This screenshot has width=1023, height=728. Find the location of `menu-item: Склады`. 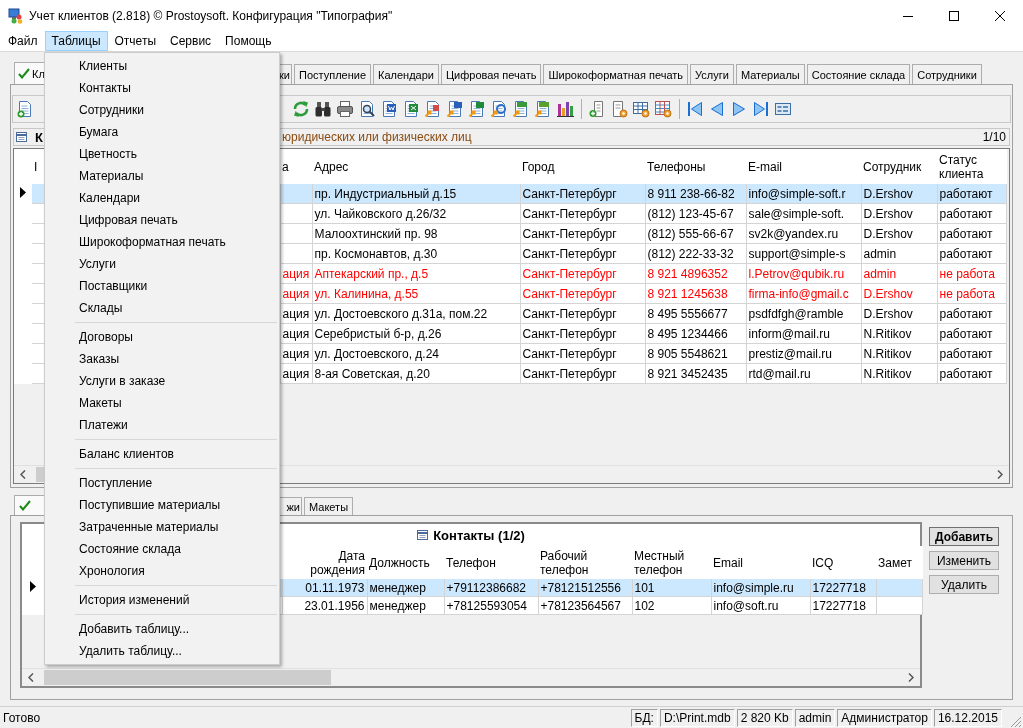

menu-item: Склады is located at coordinates (162, 308).